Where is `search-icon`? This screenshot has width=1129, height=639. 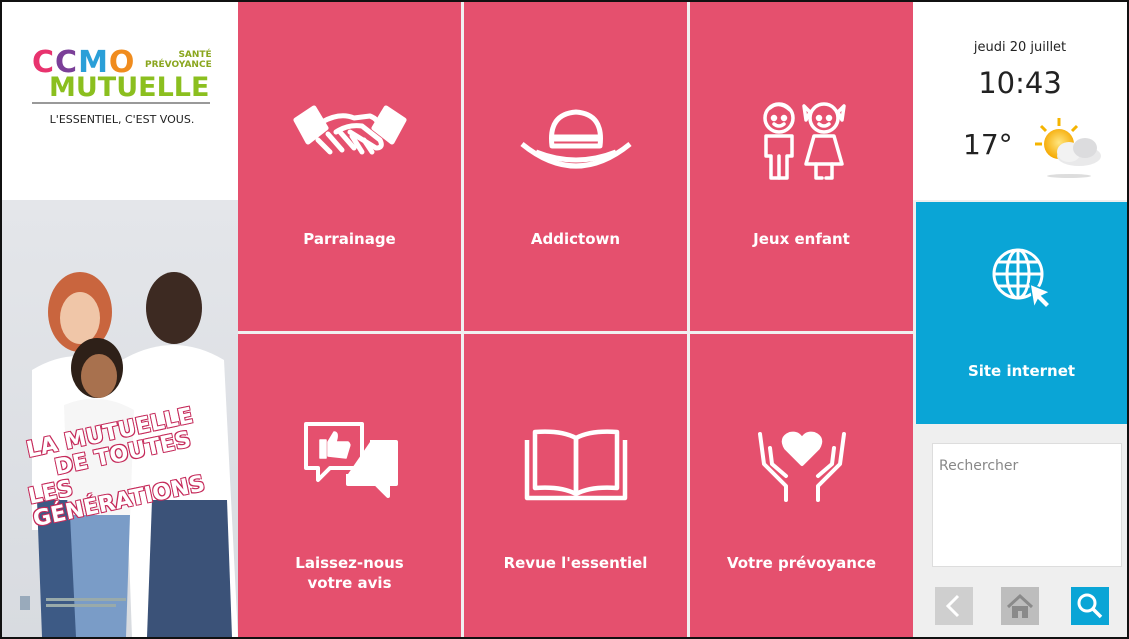
search-icon is located at coordinates (1090, 606).